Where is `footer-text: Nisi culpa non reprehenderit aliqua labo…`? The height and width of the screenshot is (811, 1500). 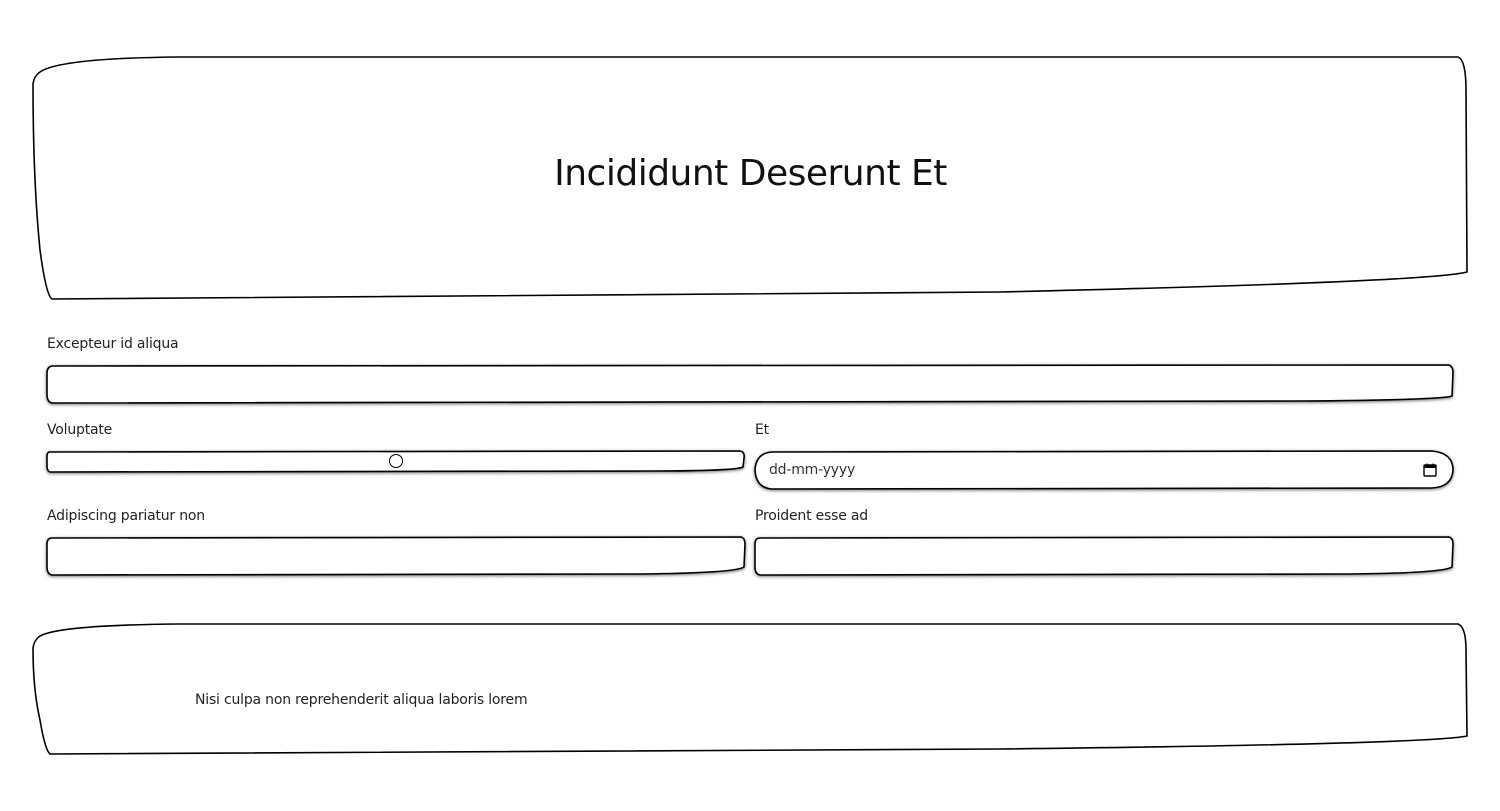
footer-text: Nisi culpa non reprehenderit aliqua labo… is located at coordinates (361, 700).